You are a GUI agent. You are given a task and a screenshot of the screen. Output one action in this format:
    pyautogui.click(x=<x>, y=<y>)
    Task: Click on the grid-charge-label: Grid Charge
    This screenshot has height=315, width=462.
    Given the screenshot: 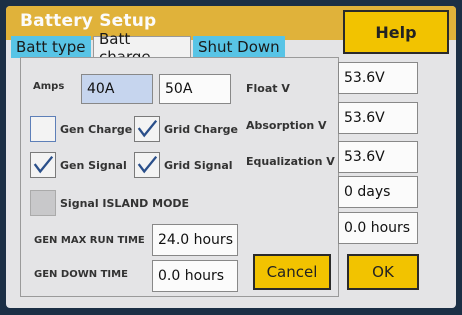 What is the action you would take?
    pyautogui.click(x=201, y=129)
    